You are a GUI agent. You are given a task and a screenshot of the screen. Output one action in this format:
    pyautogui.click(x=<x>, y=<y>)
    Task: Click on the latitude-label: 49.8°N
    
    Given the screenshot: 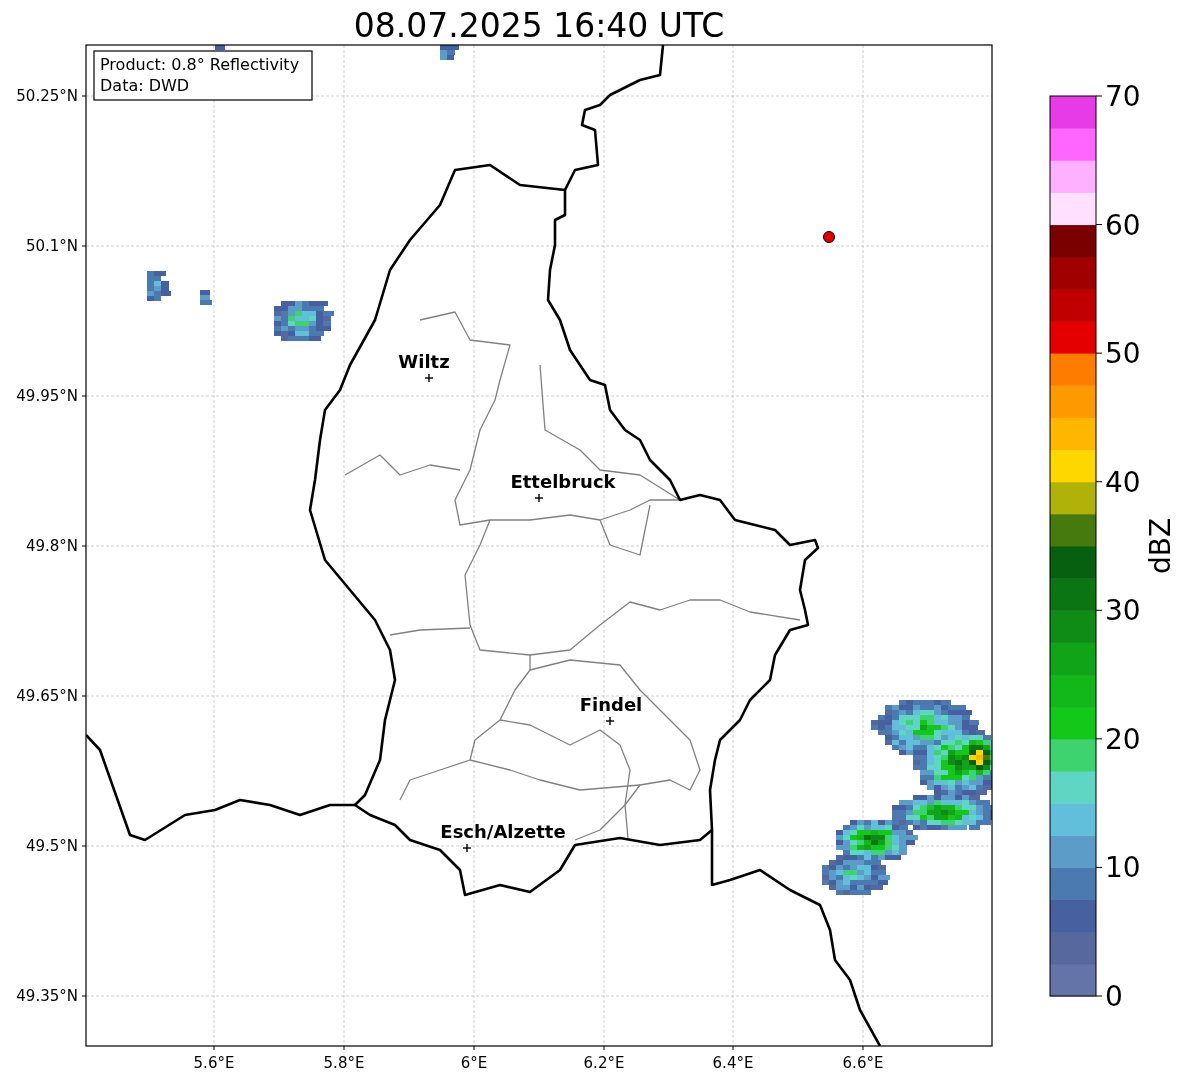 What is the action you would take?
    pyautogui.click(x=51, y=546)
    